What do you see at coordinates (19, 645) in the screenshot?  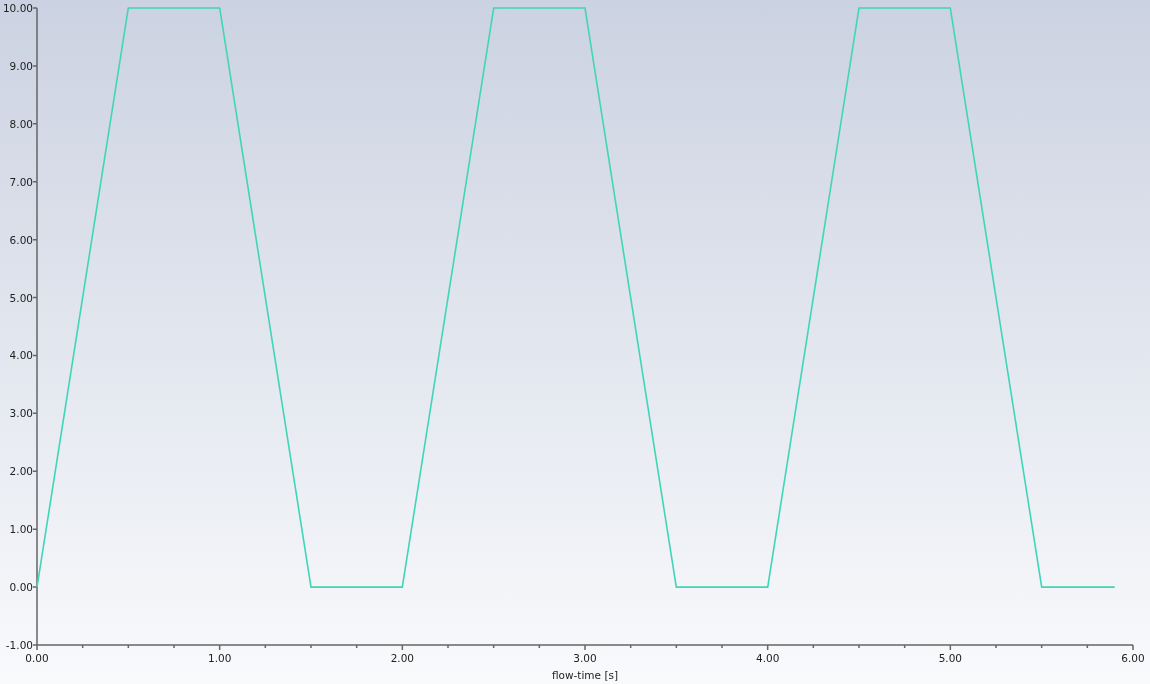 I see `y-tick-label: -1.00` at bounding box center [19, 645].